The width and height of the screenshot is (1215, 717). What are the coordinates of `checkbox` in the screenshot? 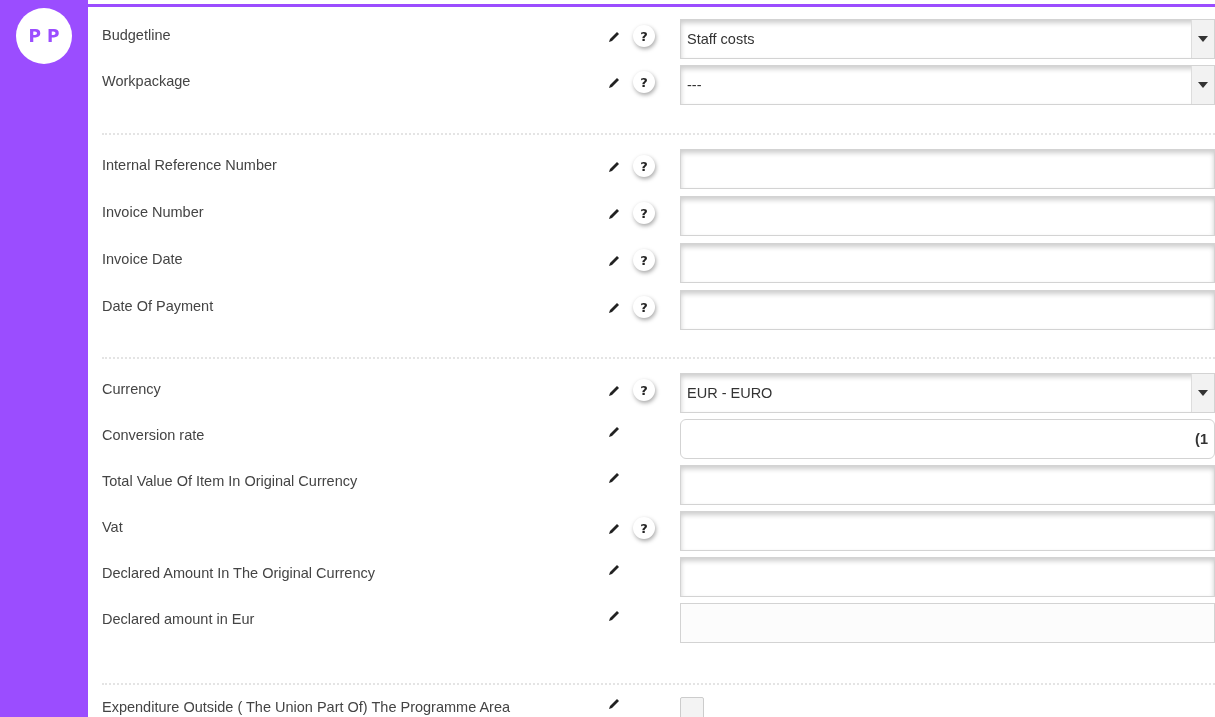 It's located at (692, 707).